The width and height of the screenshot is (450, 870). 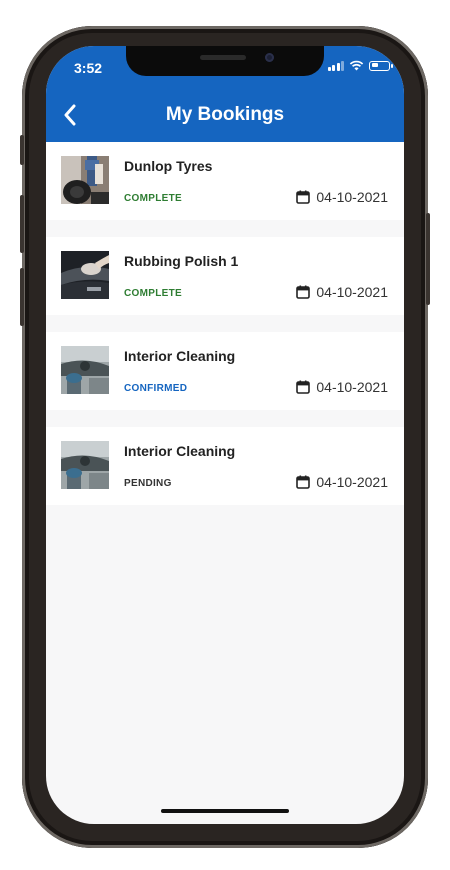 I want to click on home-indicator, so click(x=225, y=811).